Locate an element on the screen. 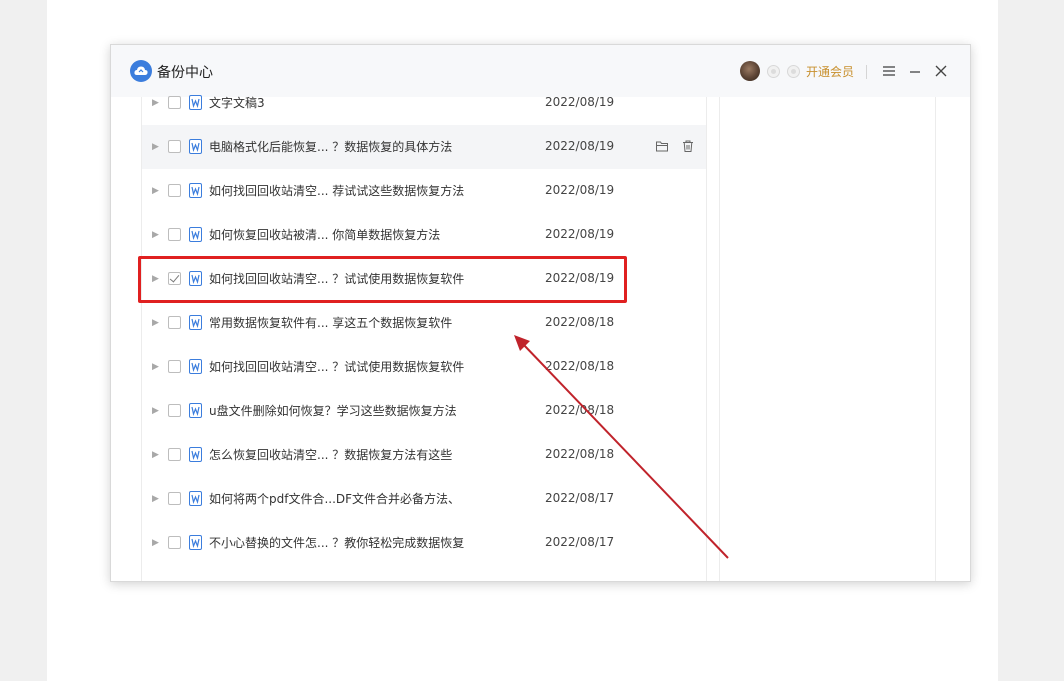  annotation-arrow is located at coordinates (621, 447).